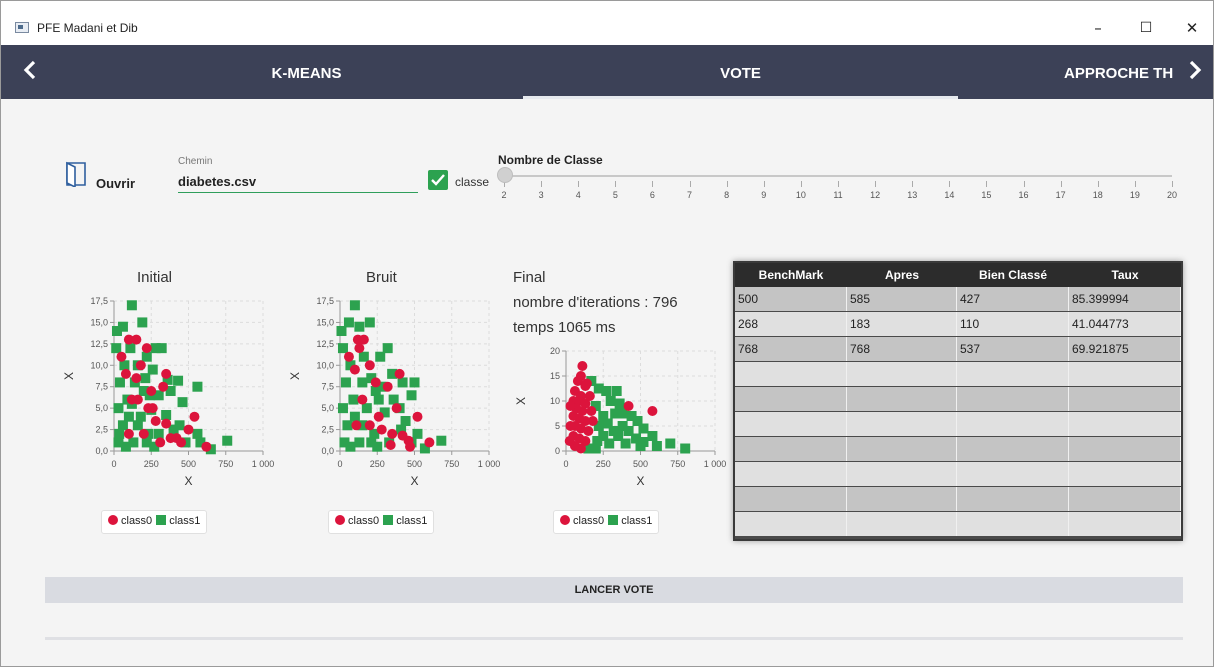  What do you see at coordinates (298, 182) in the screenshot?
I see `path-input` at bounding box center [298, 182].